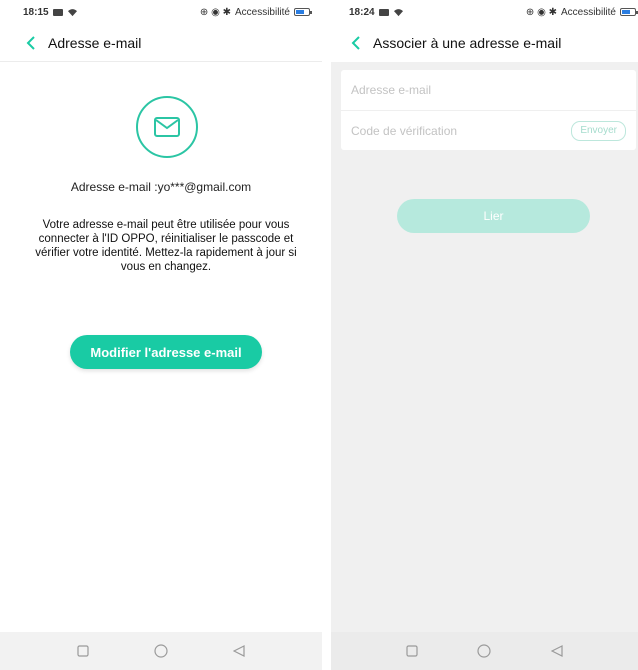 Image resolution: width=638 pixels, height=670 pixels. Describe the element at coordinates (484, 12) in the screenshot. I see `status-bar: 18:24 ⊕ ◉ ✱ Accessibilité` at that location.